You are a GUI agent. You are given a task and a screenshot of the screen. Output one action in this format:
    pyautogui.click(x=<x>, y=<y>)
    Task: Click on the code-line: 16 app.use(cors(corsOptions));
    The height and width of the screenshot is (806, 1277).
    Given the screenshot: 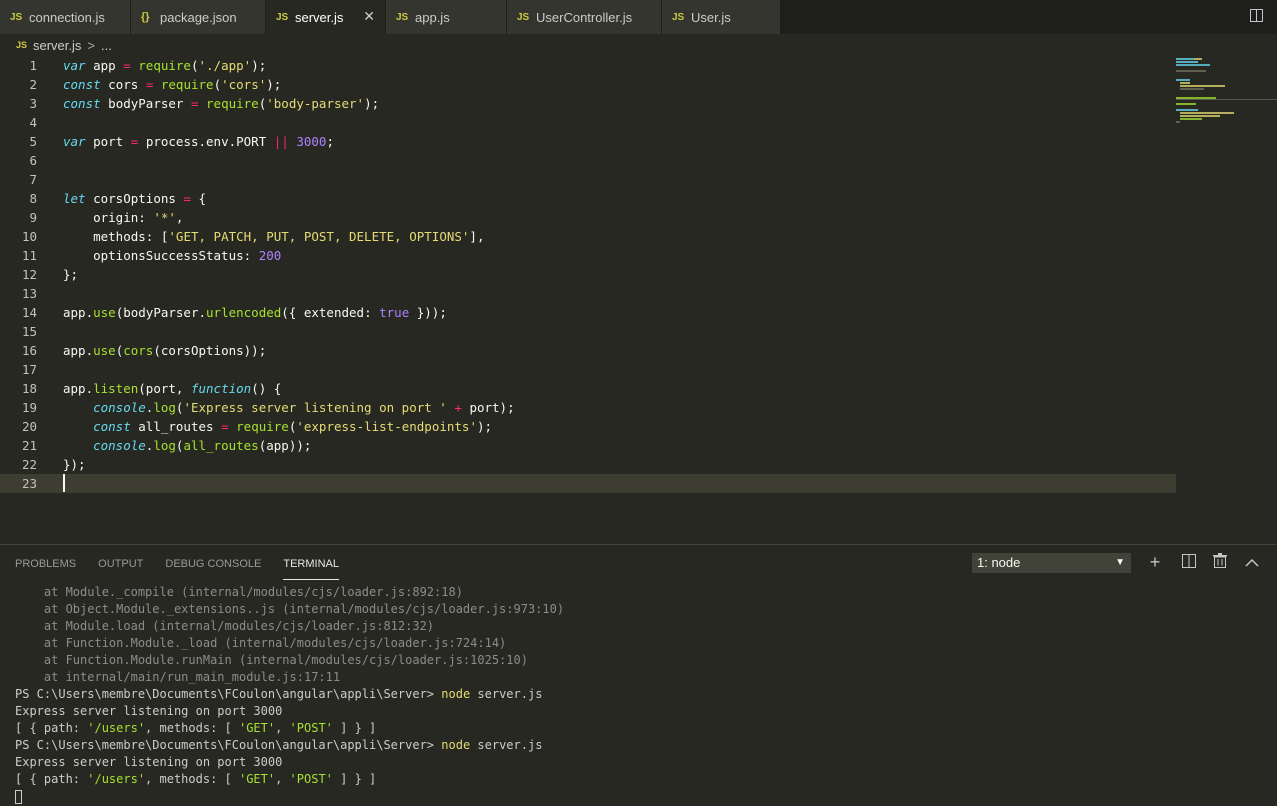 What is the action you would take?
    pyautogui.click(x=588, y=350)
    